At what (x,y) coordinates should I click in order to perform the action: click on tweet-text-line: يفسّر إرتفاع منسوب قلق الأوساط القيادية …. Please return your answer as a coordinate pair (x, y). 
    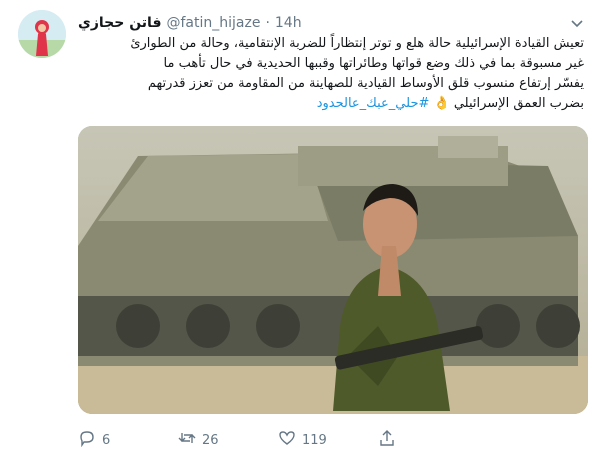
    Looking at the image, I should click on (365, 83).